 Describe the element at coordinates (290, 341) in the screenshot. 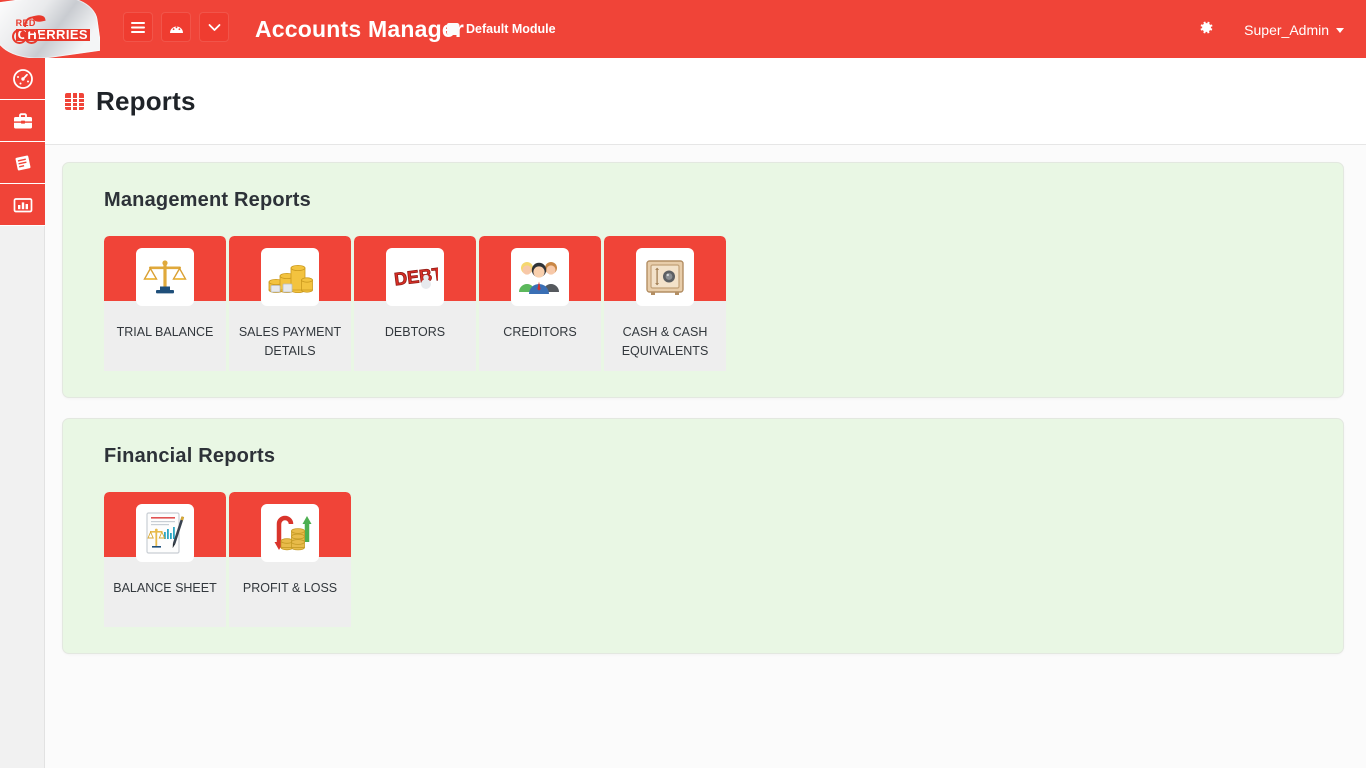

I see `card-label: SALES PAYMENT DETAILS` at that location.